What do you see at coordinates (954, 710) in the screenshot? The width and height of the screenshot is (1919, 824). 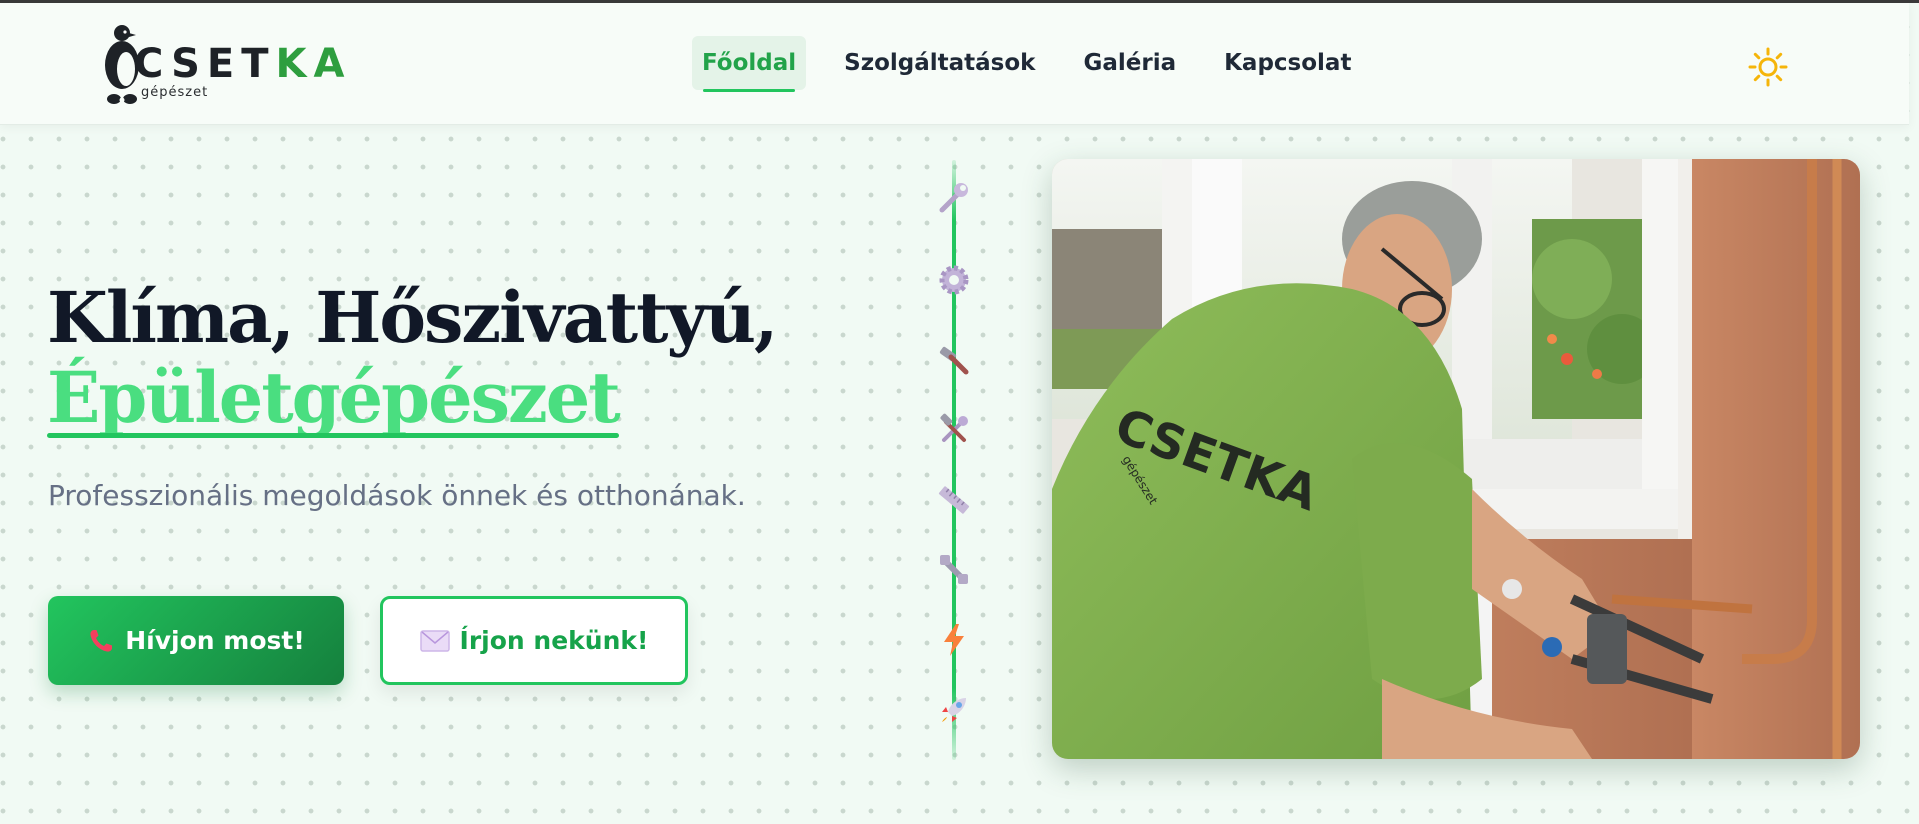 I see `rocket-icon` at bounding box center [954, 710].